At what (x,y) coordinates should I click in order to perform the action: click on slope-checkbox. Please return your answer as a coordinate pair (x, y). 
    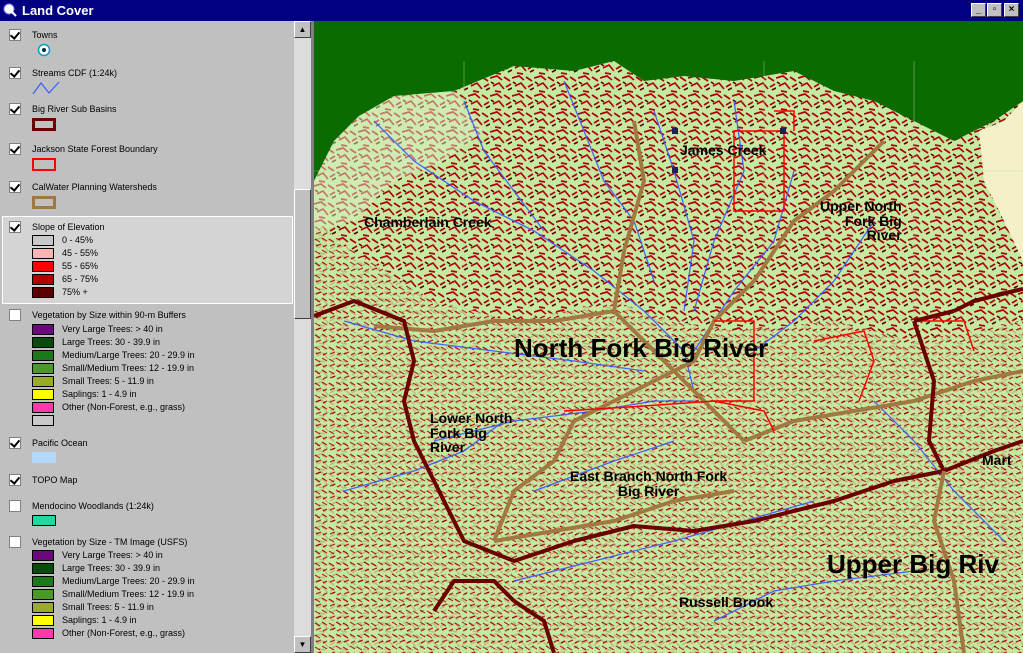
    Looking at the image, I should click on (15, 227).